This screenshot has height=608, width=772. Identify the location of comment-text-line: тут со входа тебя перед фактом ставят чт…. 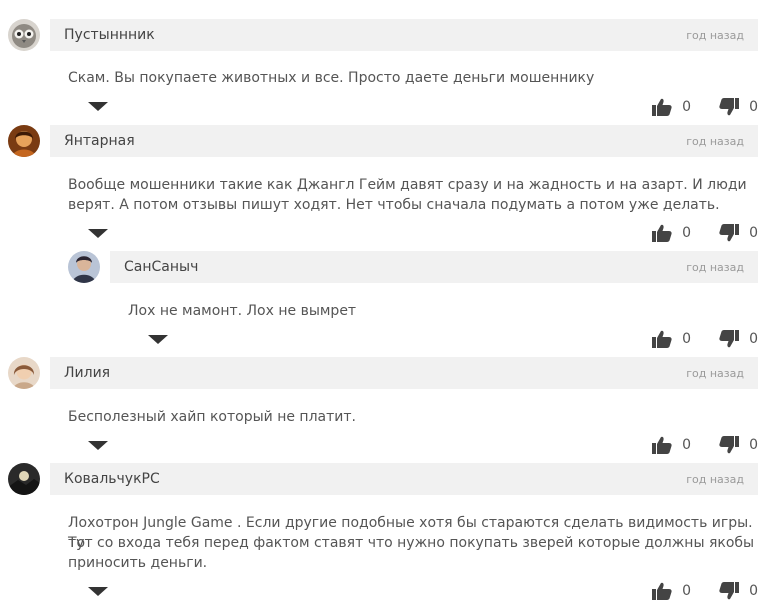
(411, 543).